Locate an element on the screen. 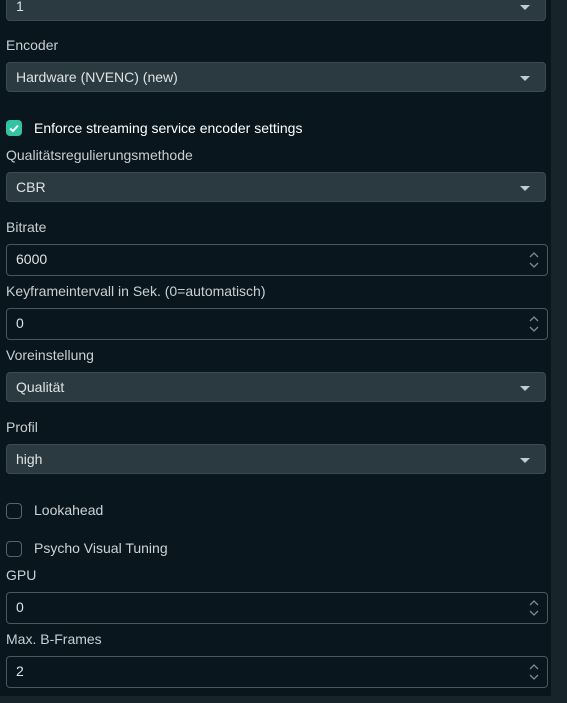 This screenshot has height=703, width=567. preset-label: Voreinstellung is located at coordinates (50, 355).